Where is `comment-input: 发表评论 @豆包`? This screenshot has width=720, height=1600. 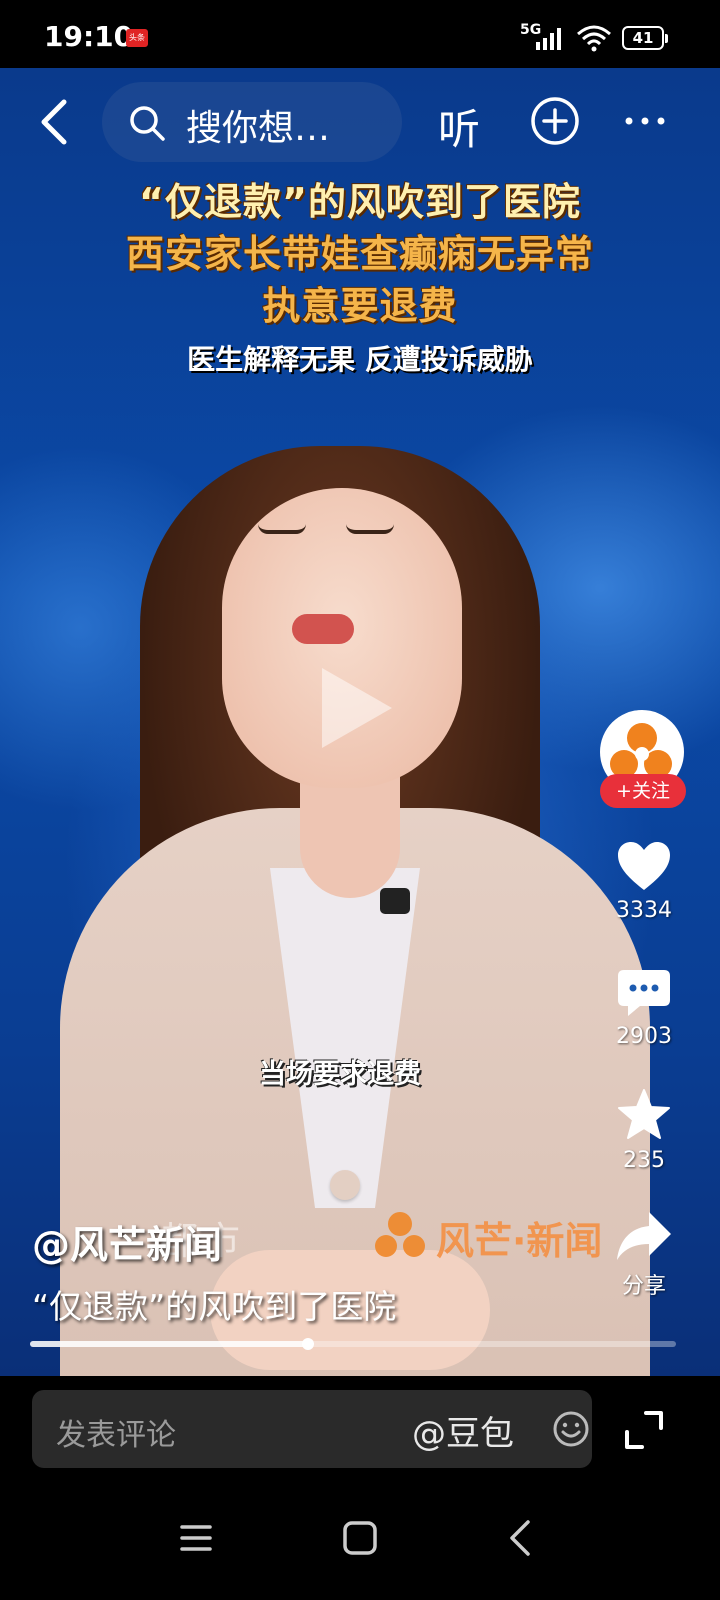 comment-input: 发表评论 @豆包 is located at coordinates (312, 1429).